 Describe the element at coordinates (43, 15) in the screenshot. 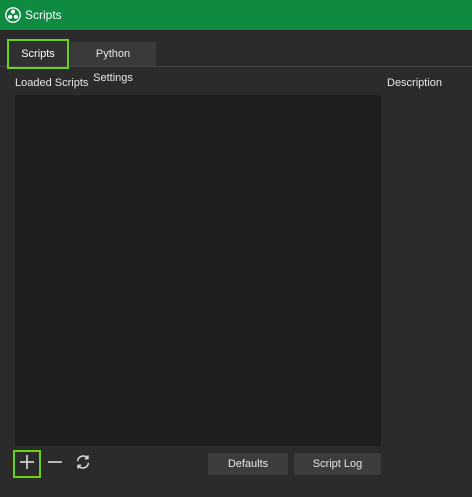

I see `window-title: Scripts` at that location.